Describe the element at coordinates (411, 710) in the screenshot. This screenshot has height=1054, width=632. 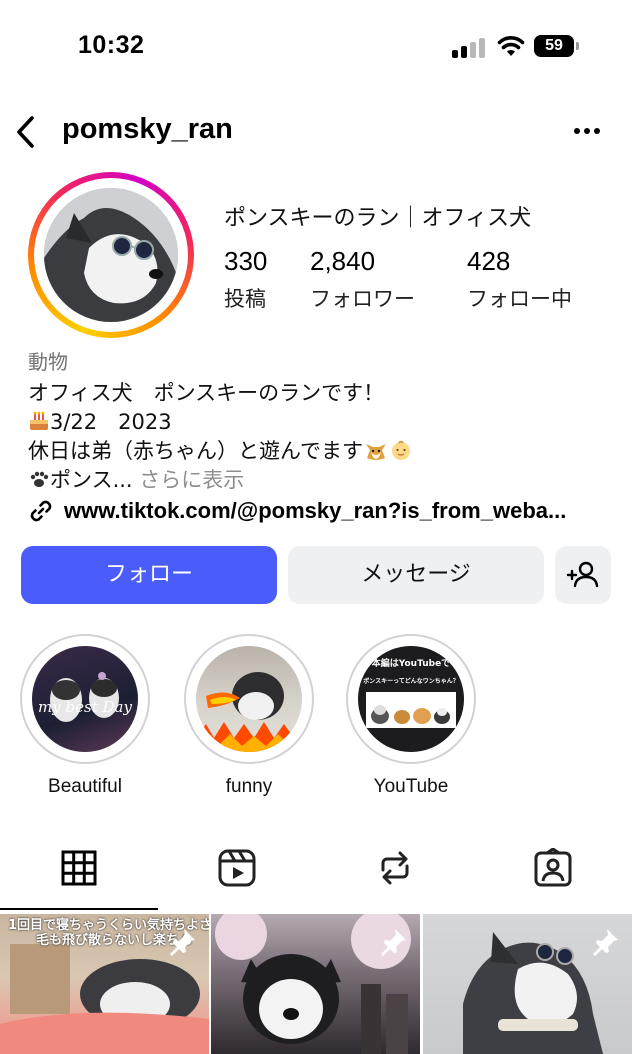
I see `highlight-cover-panel` at that location.